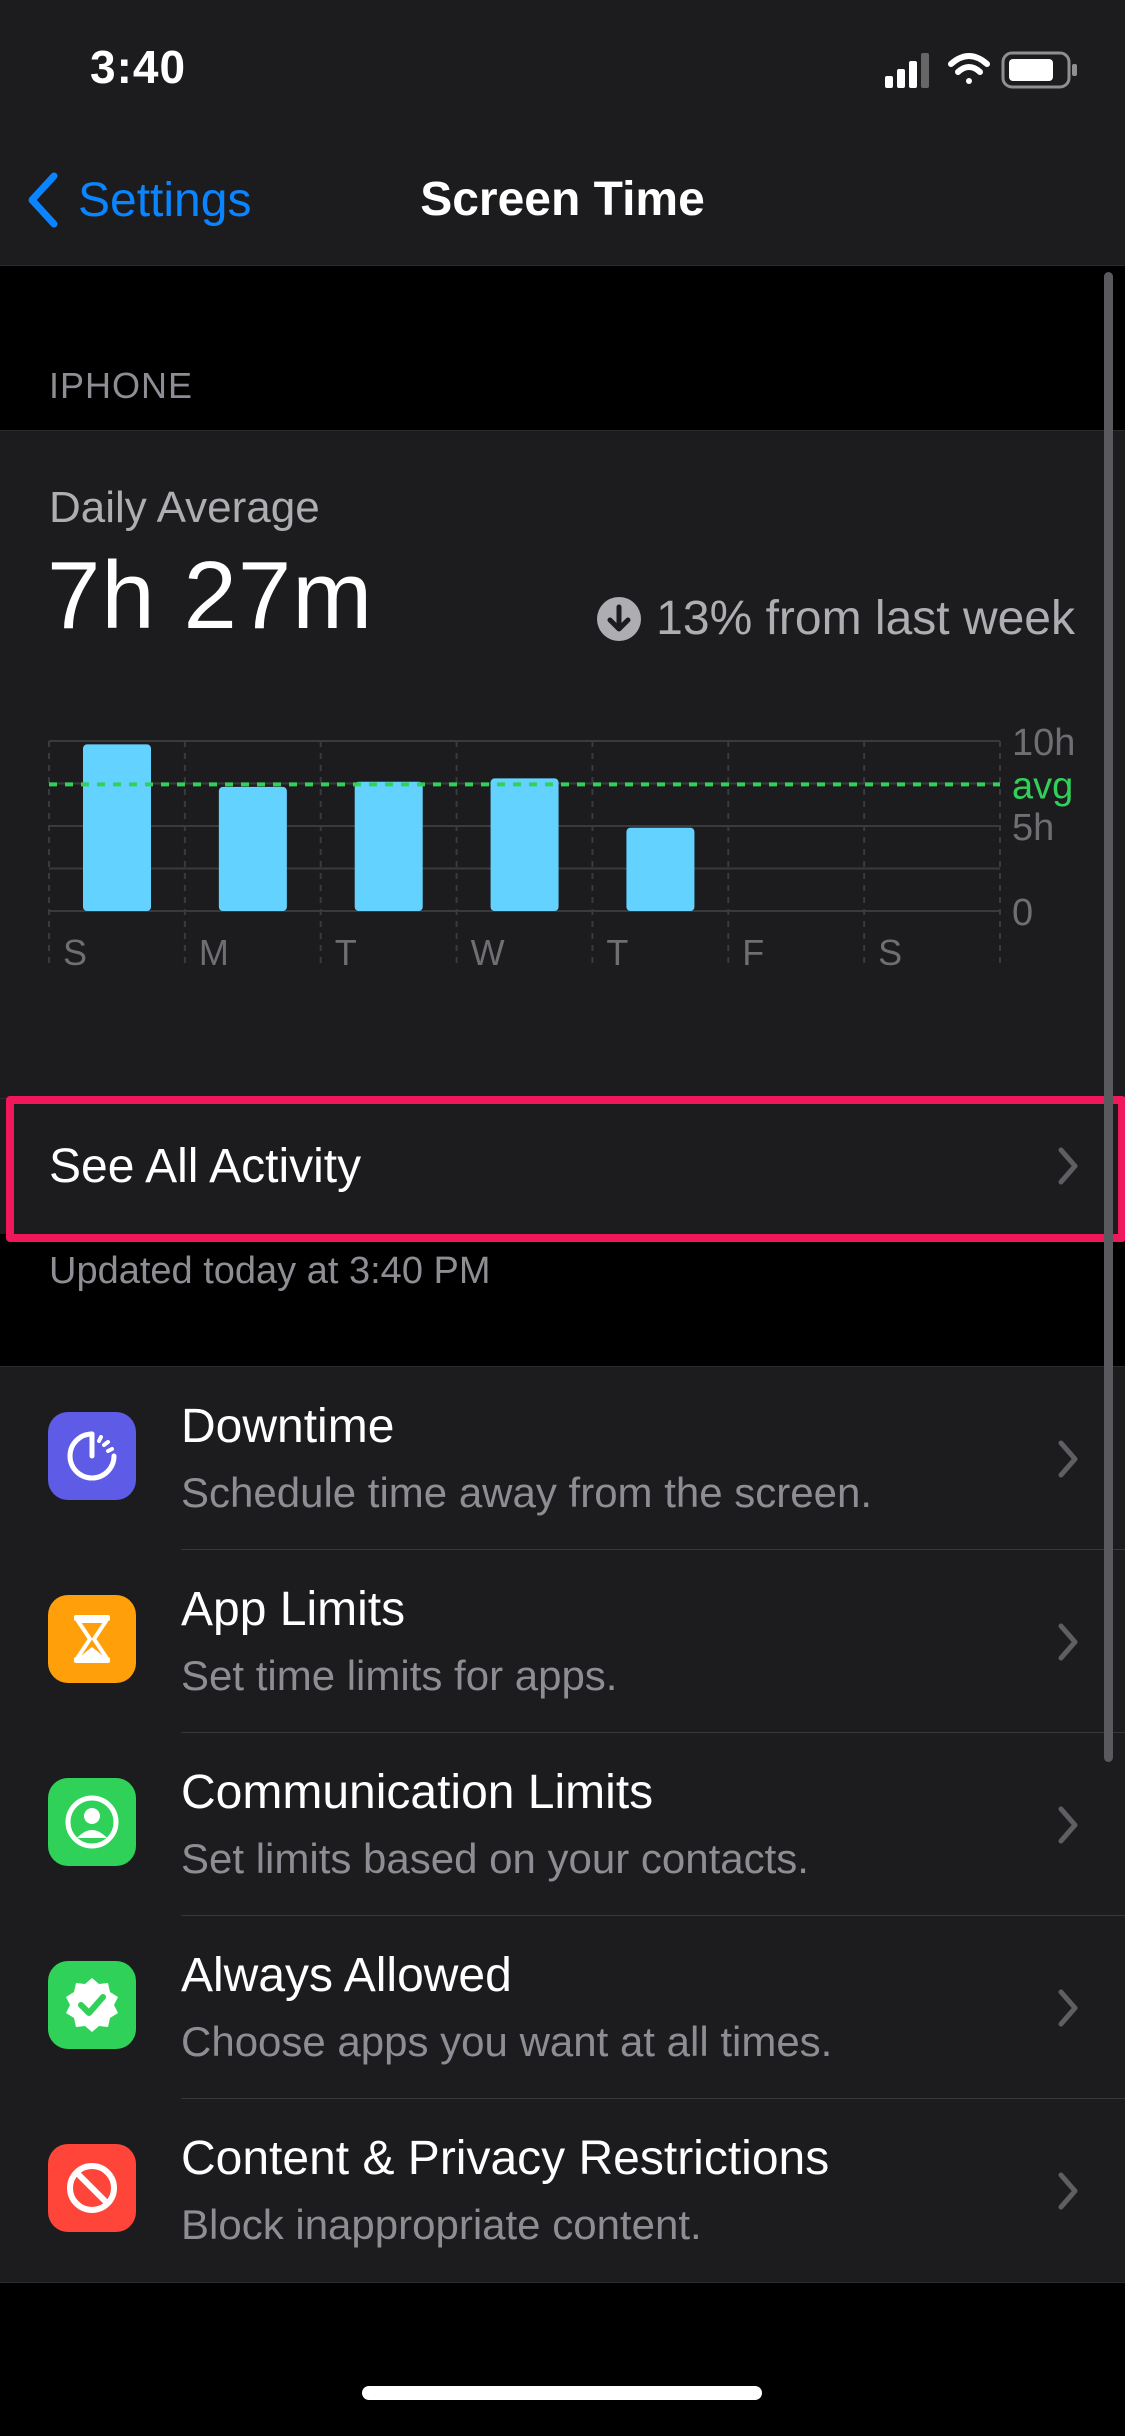  I want to click on chart-x-tick-label: W, so click(488, 952).